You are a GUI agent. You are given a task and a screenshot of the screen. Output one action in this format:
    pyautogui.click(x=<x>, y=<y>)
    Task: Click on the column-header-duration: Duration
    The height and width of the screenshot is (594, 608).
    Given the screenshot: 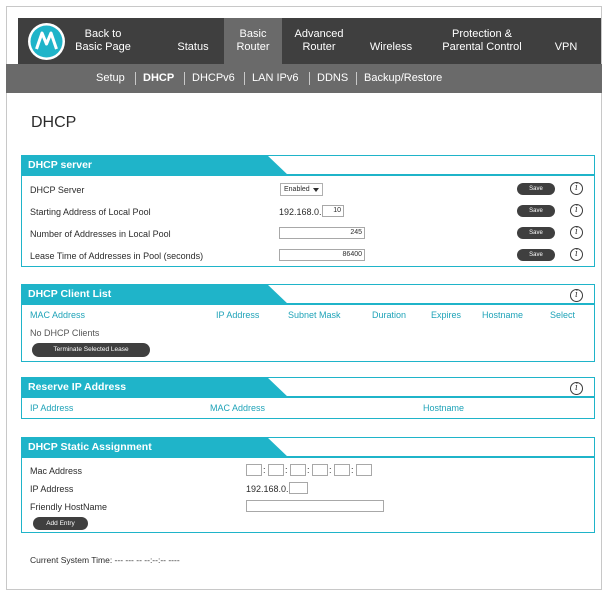 What is the action you would take?
    pyautogui.click(x=389, y=315)
    